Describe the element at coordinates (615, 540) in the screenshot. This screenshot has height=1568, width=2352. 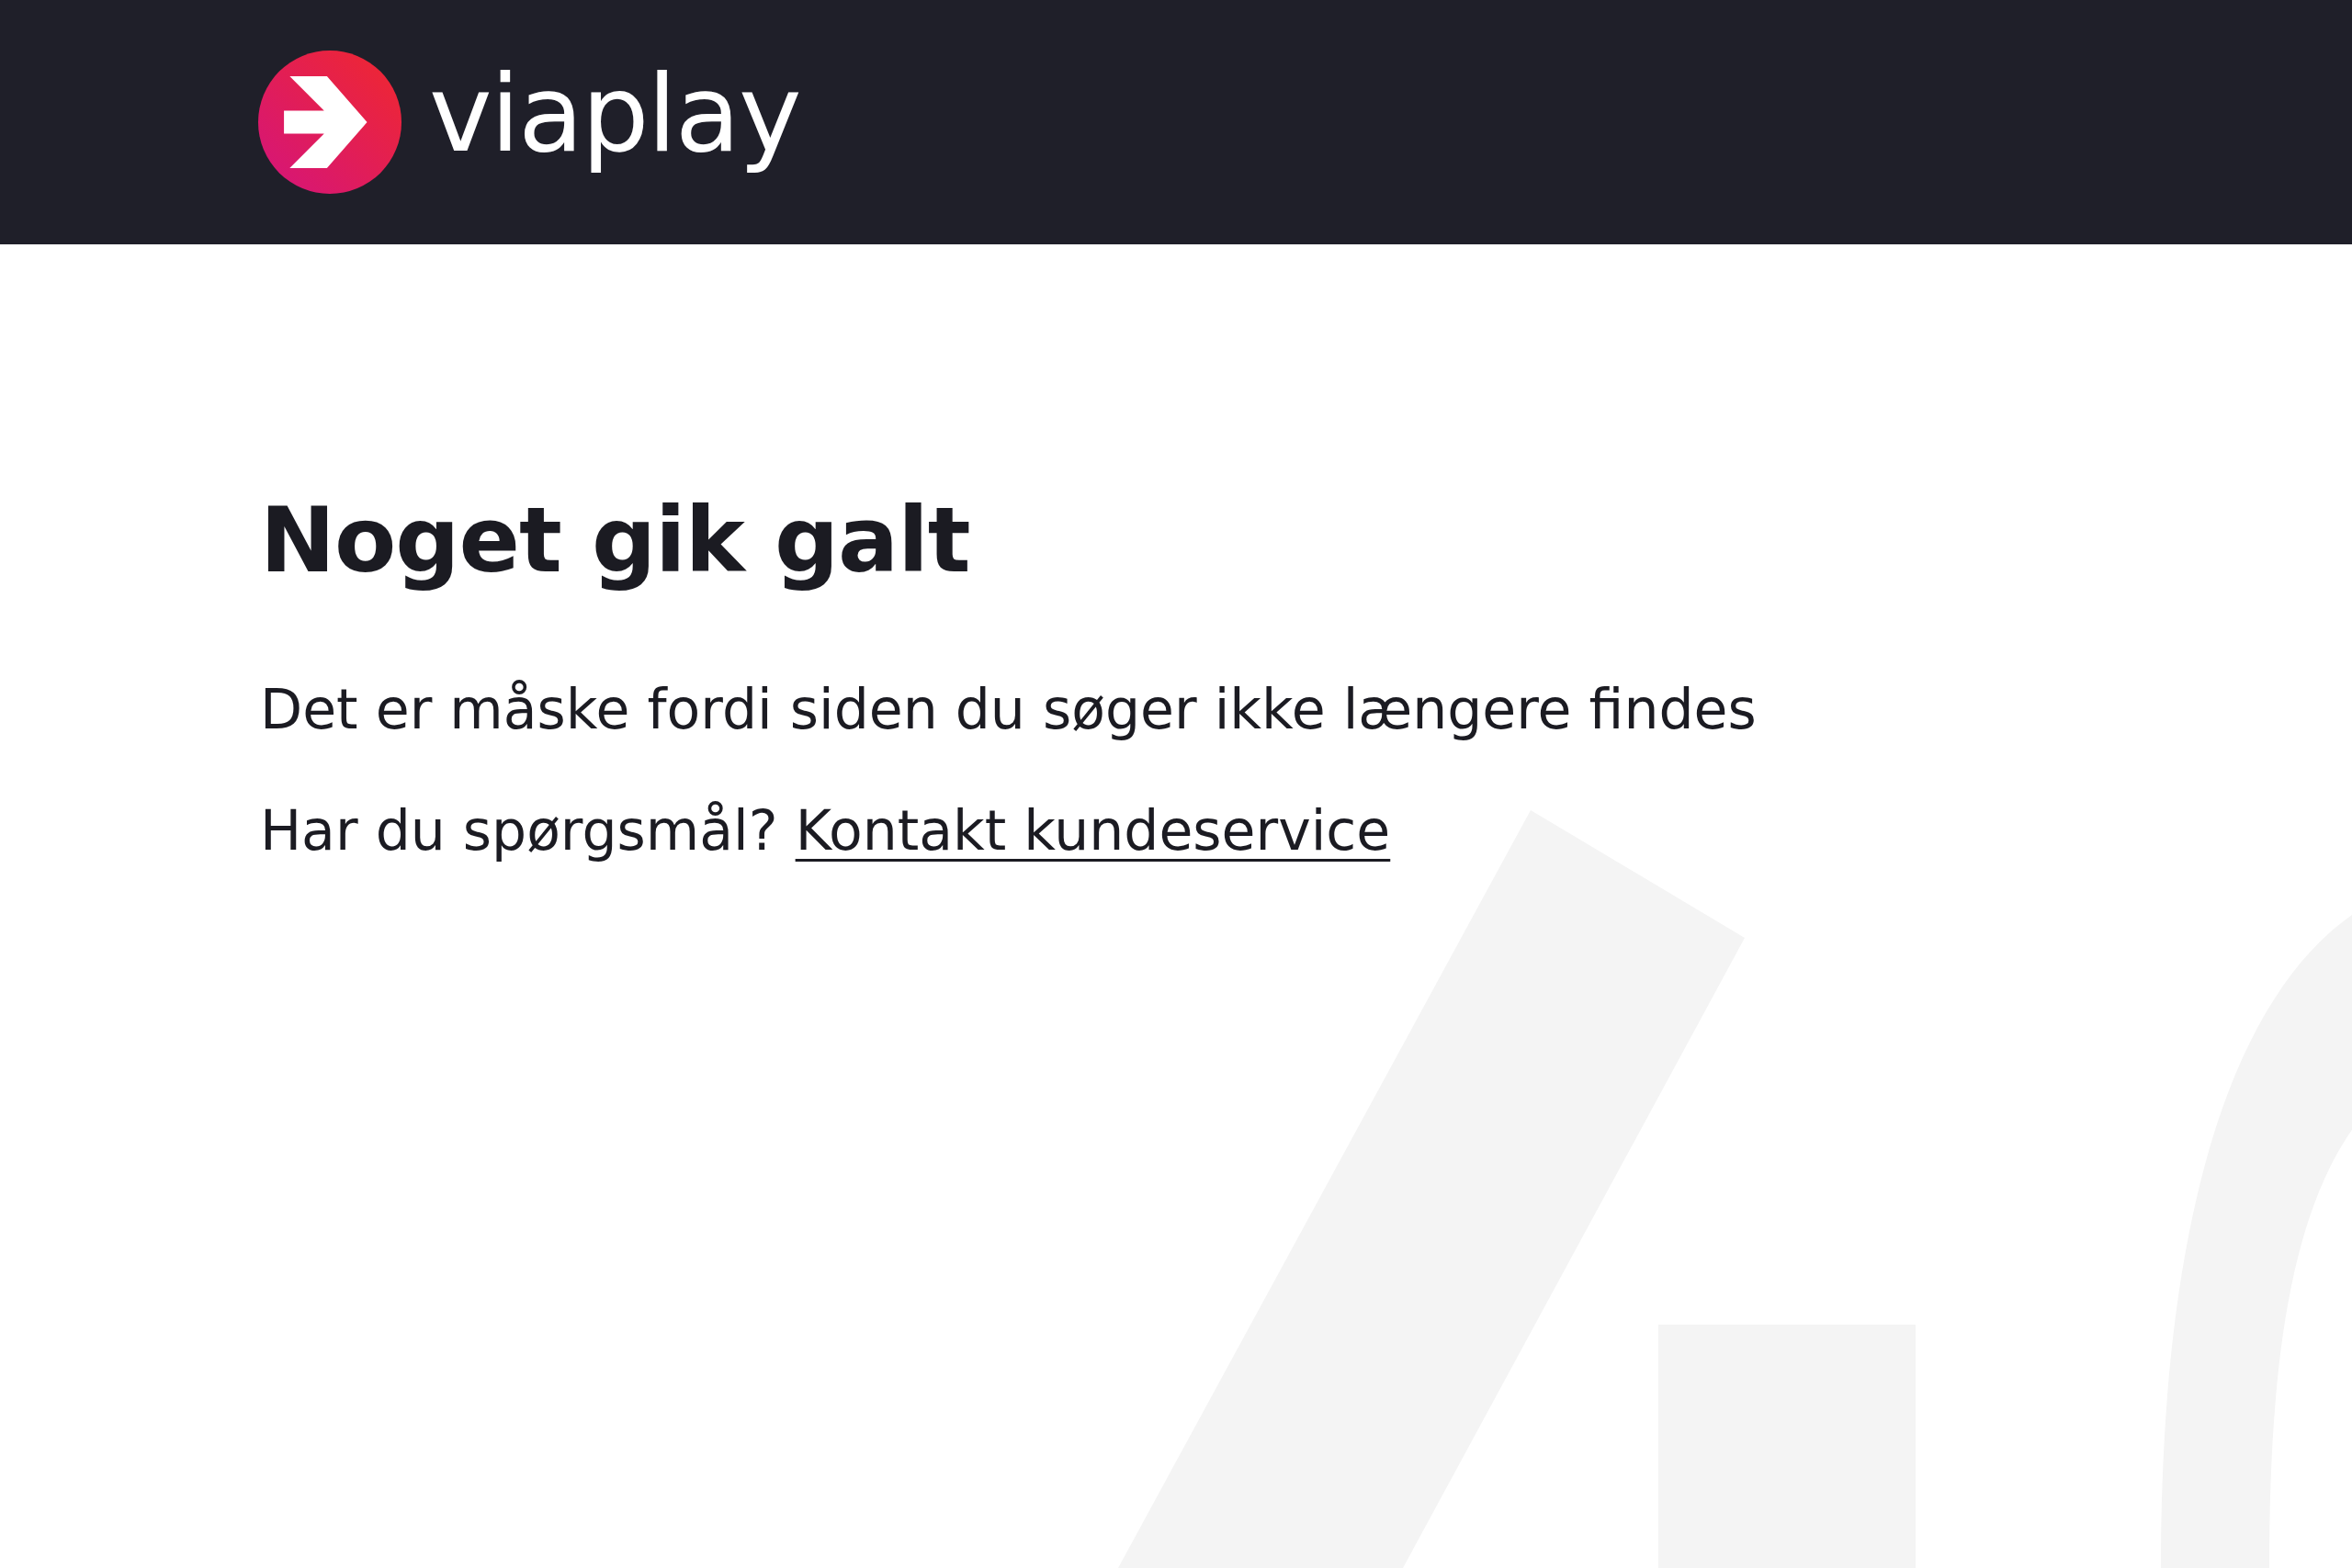
I see `error-title: Noget gik galt` at that location.